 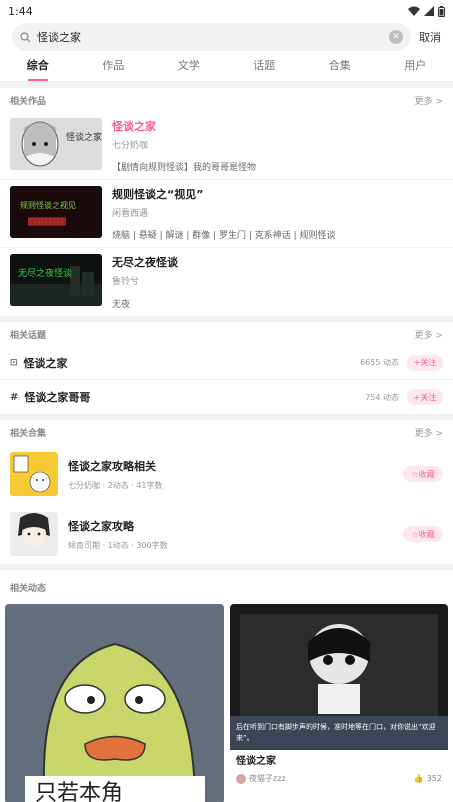 I want to click on feed-caption: 只若本角, so click(x=79, y=791).